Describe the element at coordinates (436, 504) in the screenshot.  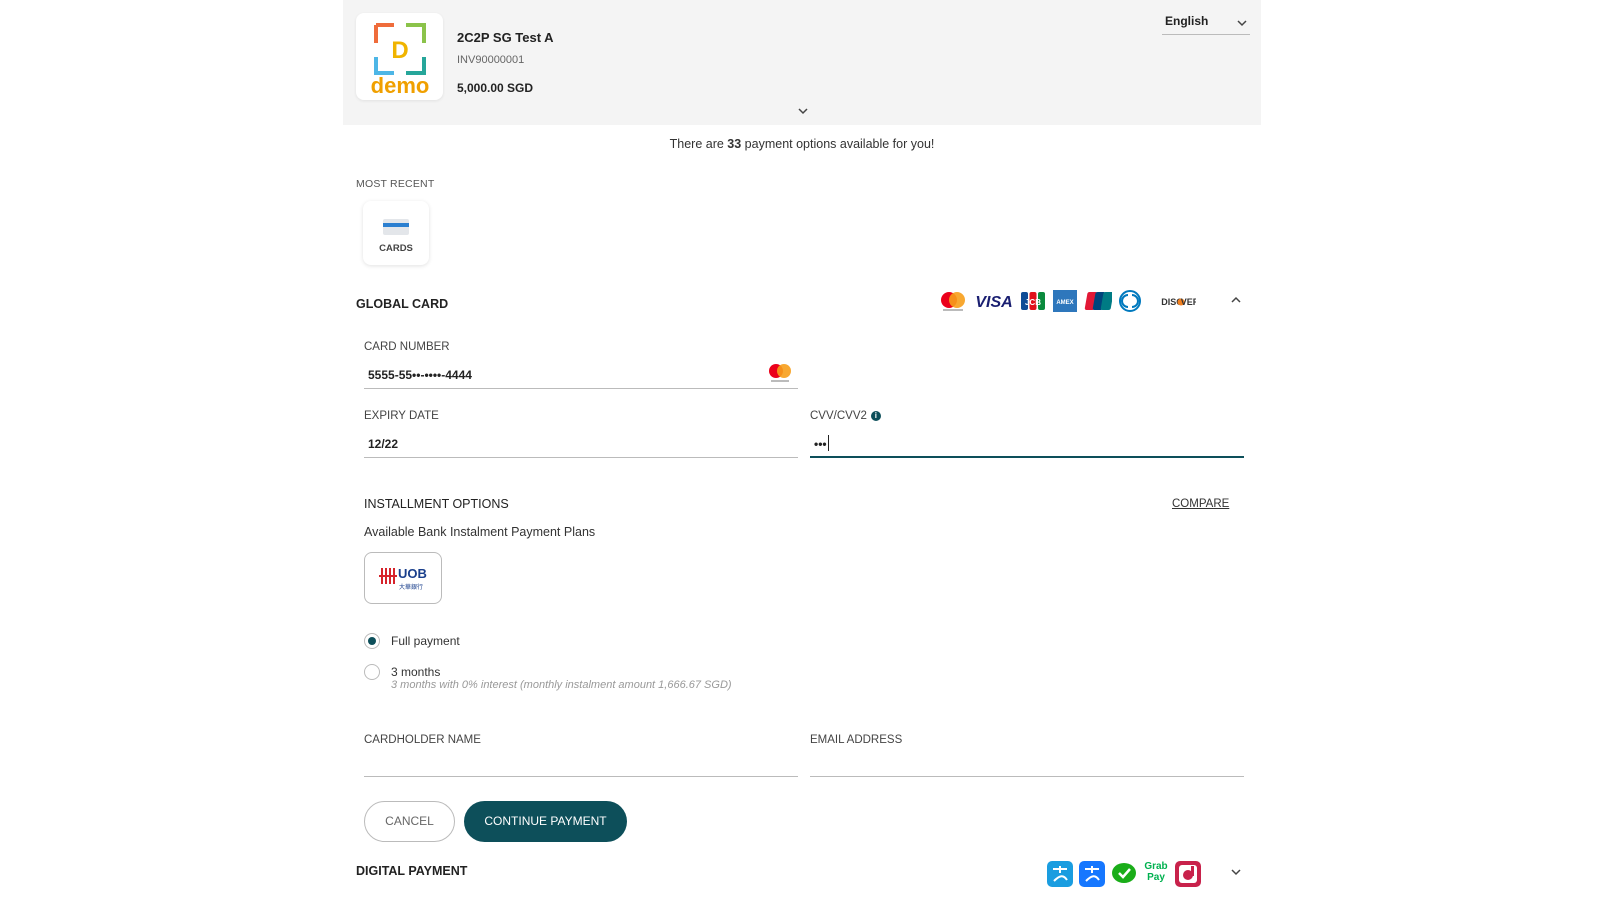
I see `installment-options-title: INSTALLMENT OPTIONS` at that location.